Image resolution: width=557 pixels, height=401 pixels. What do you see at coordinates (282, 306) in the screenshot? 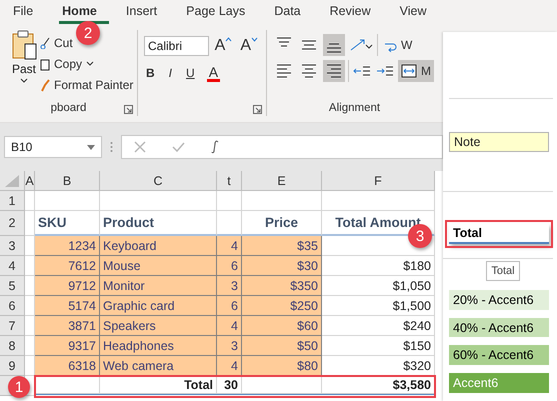
I see `table-cell: $250` at bounding box center [282, 306].